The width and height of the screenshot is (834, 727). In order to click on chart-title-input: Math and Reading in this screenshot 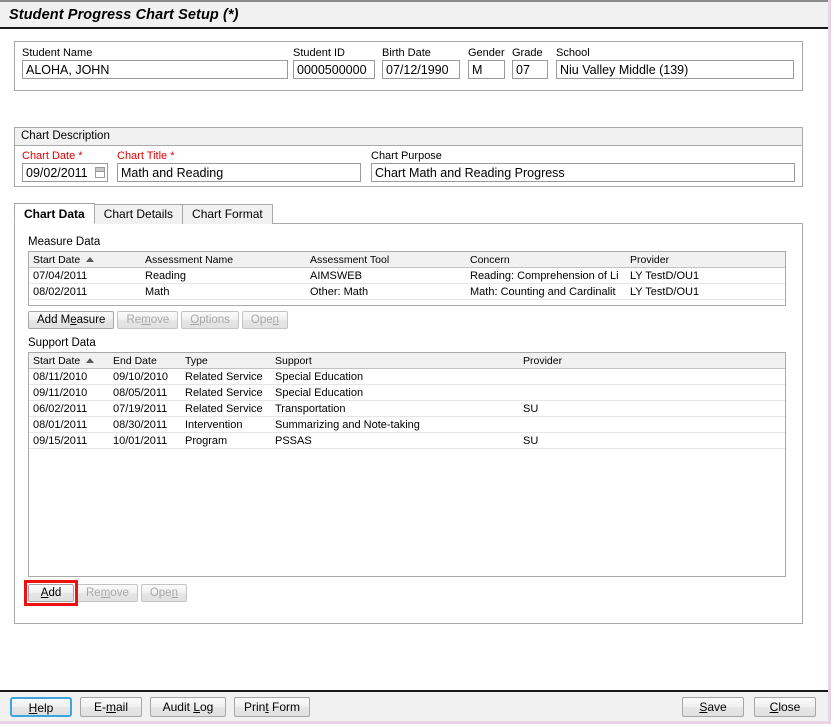, I will do `click(239, 172)`.